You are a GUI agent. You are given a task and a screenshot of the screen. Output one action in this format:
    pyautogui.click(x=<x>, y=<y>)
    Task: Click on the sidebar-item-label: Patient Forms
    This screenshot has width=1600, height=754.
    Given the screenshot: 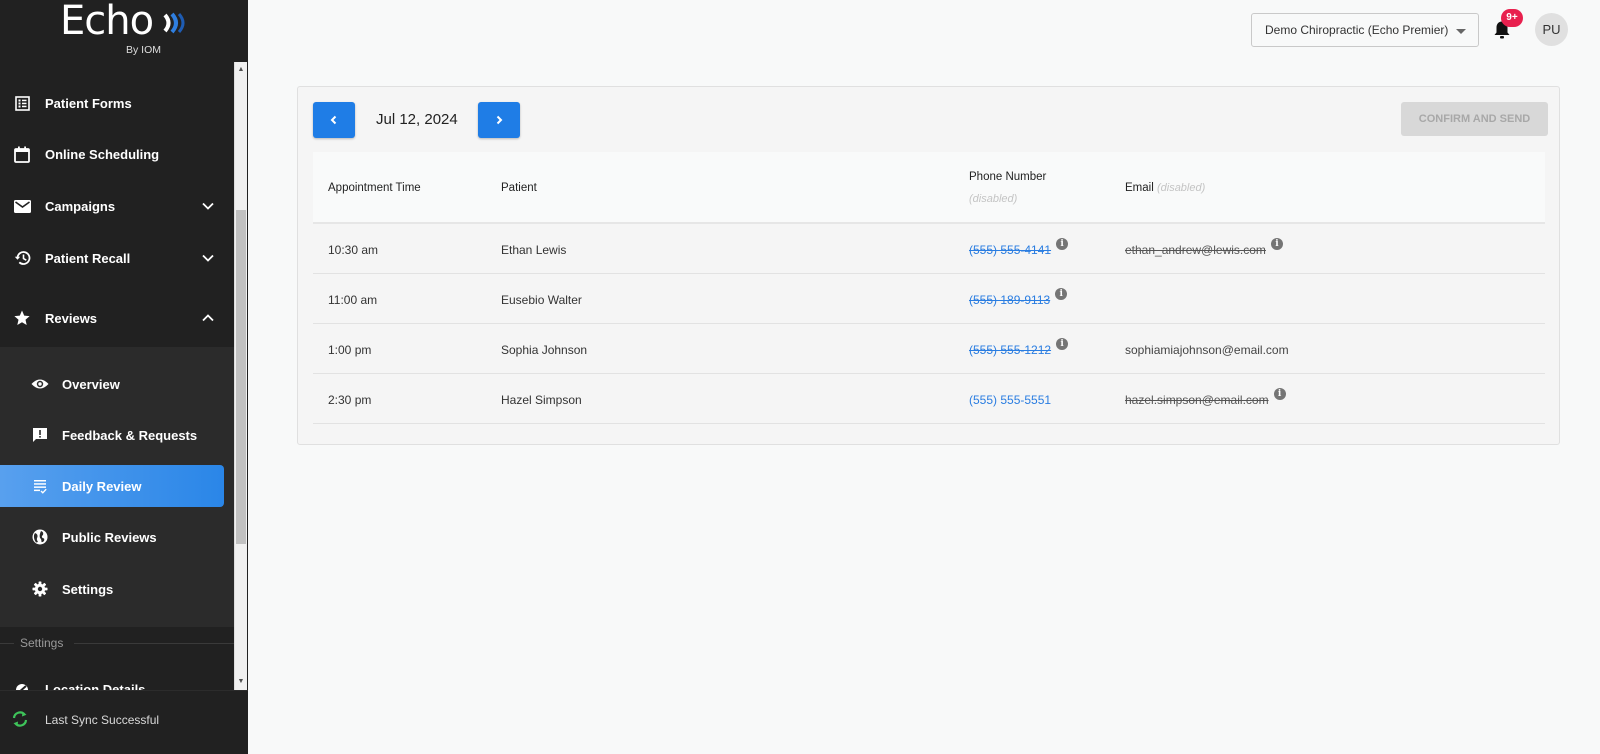 What is the action you would take?
    pyautogui.click(x=88, y=103)
    